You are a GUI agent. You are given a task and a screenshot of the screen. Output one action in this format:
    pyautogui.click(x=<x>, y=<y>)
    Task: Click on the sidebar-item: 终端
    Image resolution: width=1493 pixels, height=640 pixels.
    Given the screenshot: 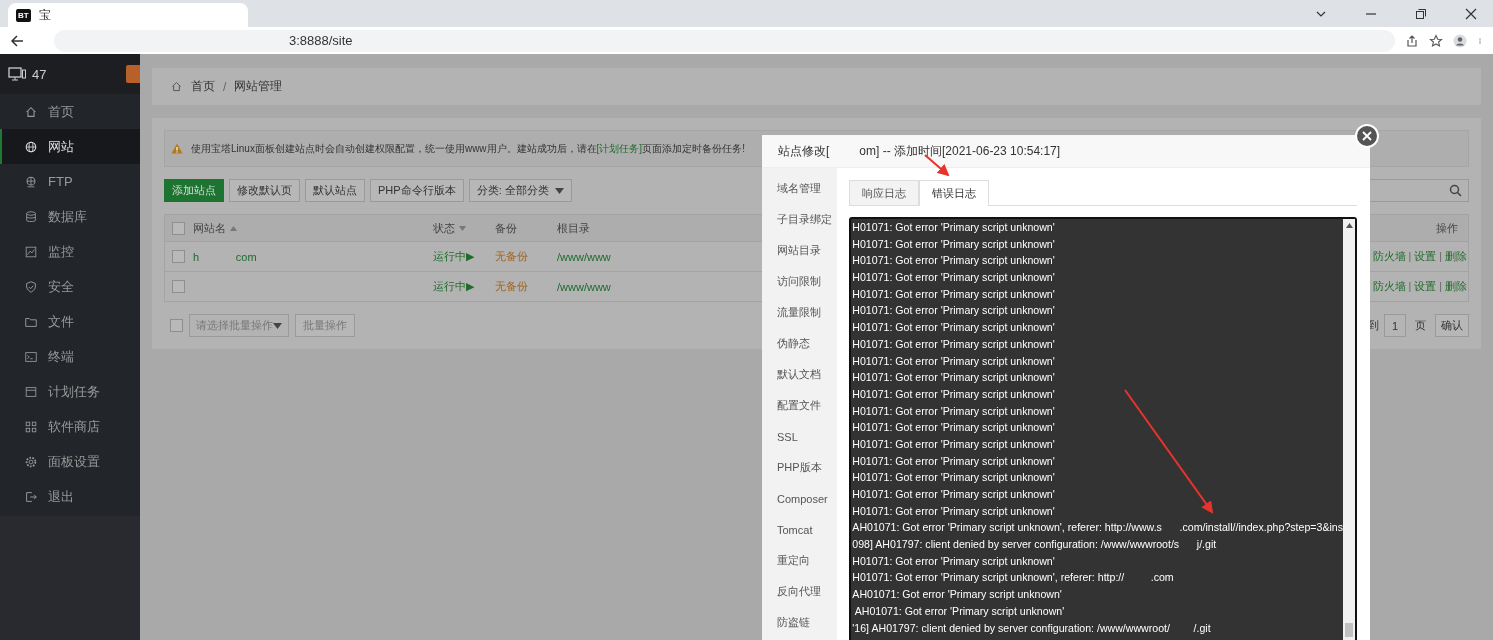 What is the action you would take?
    pyautogui.click(x=70, y=356)
    